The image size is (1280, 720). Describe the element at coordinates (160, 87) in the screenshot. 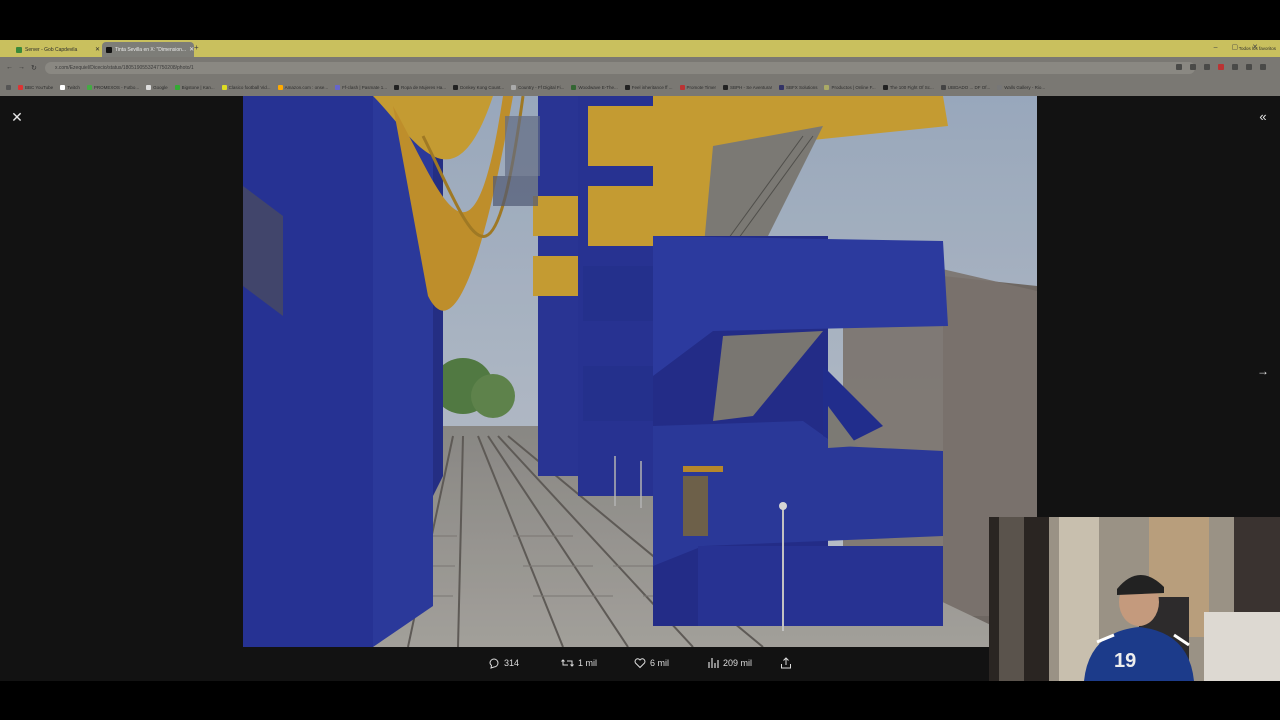

I see `bookmark-label: Google` at that location.